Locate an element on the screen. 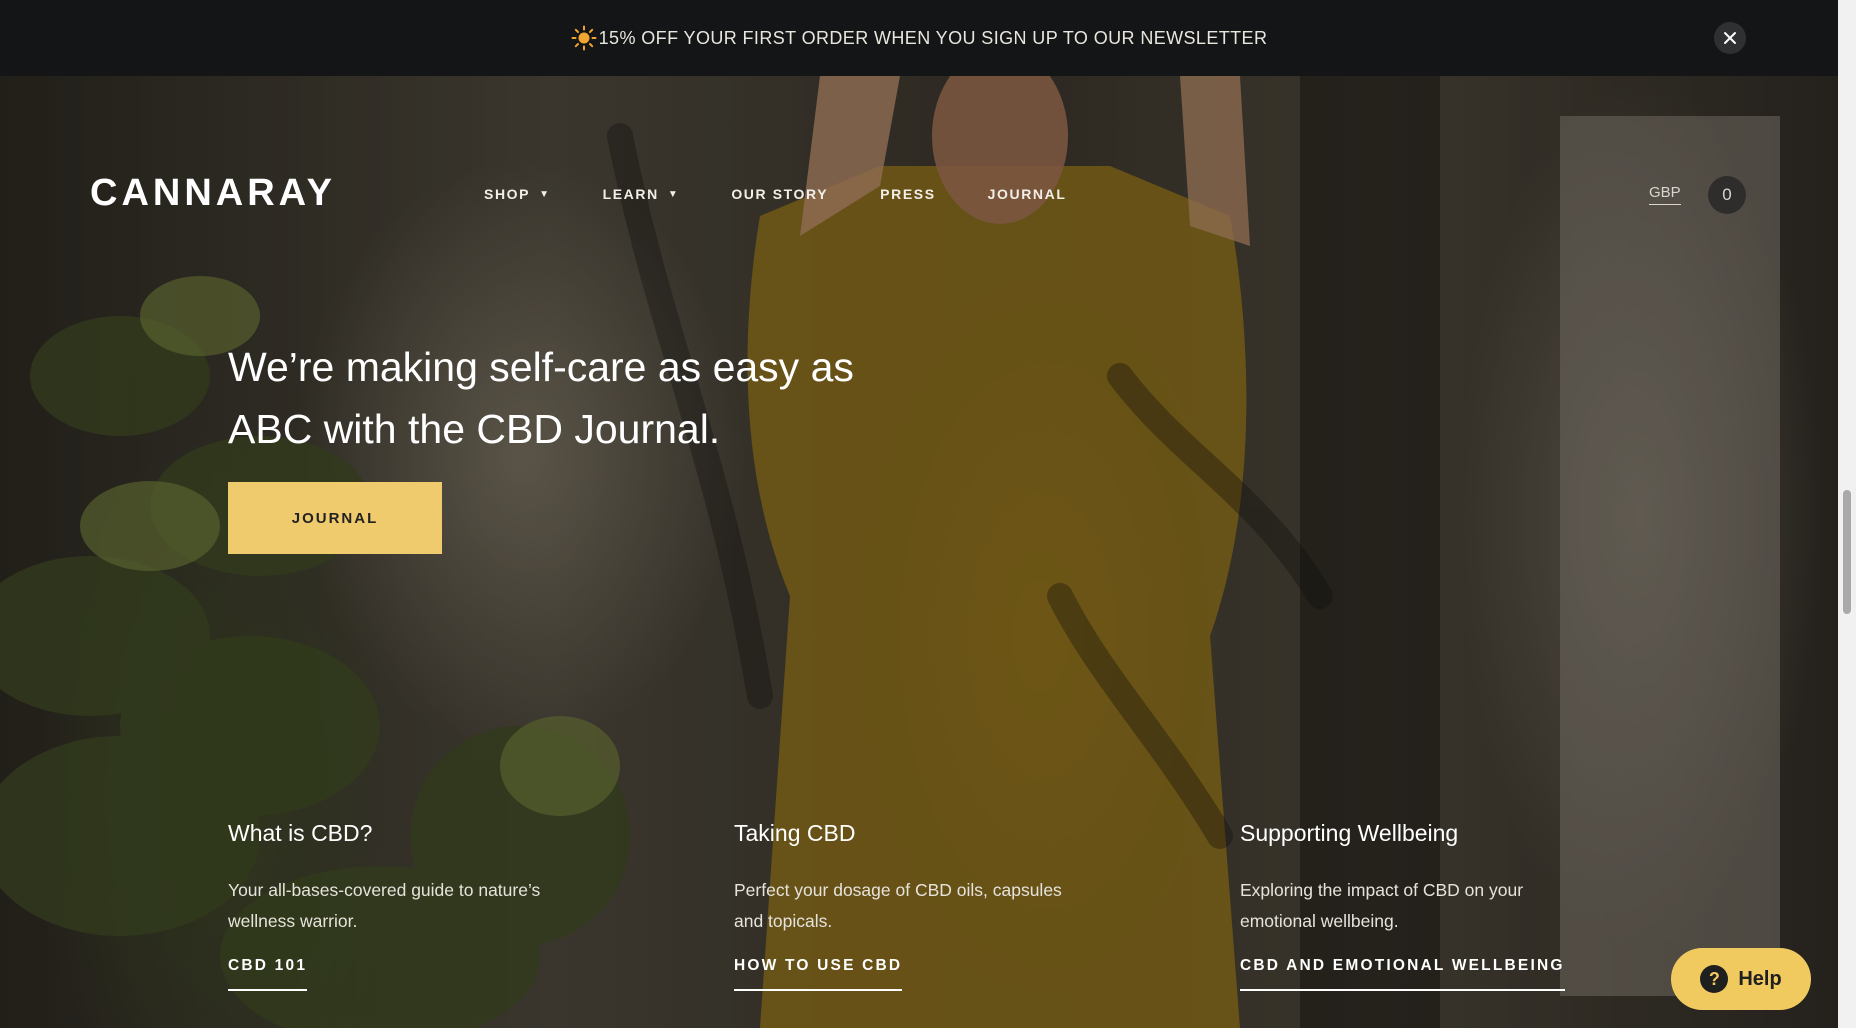 This screenshot has height=1028, width=1856. close-icon is located at coordinates (1730, 38).